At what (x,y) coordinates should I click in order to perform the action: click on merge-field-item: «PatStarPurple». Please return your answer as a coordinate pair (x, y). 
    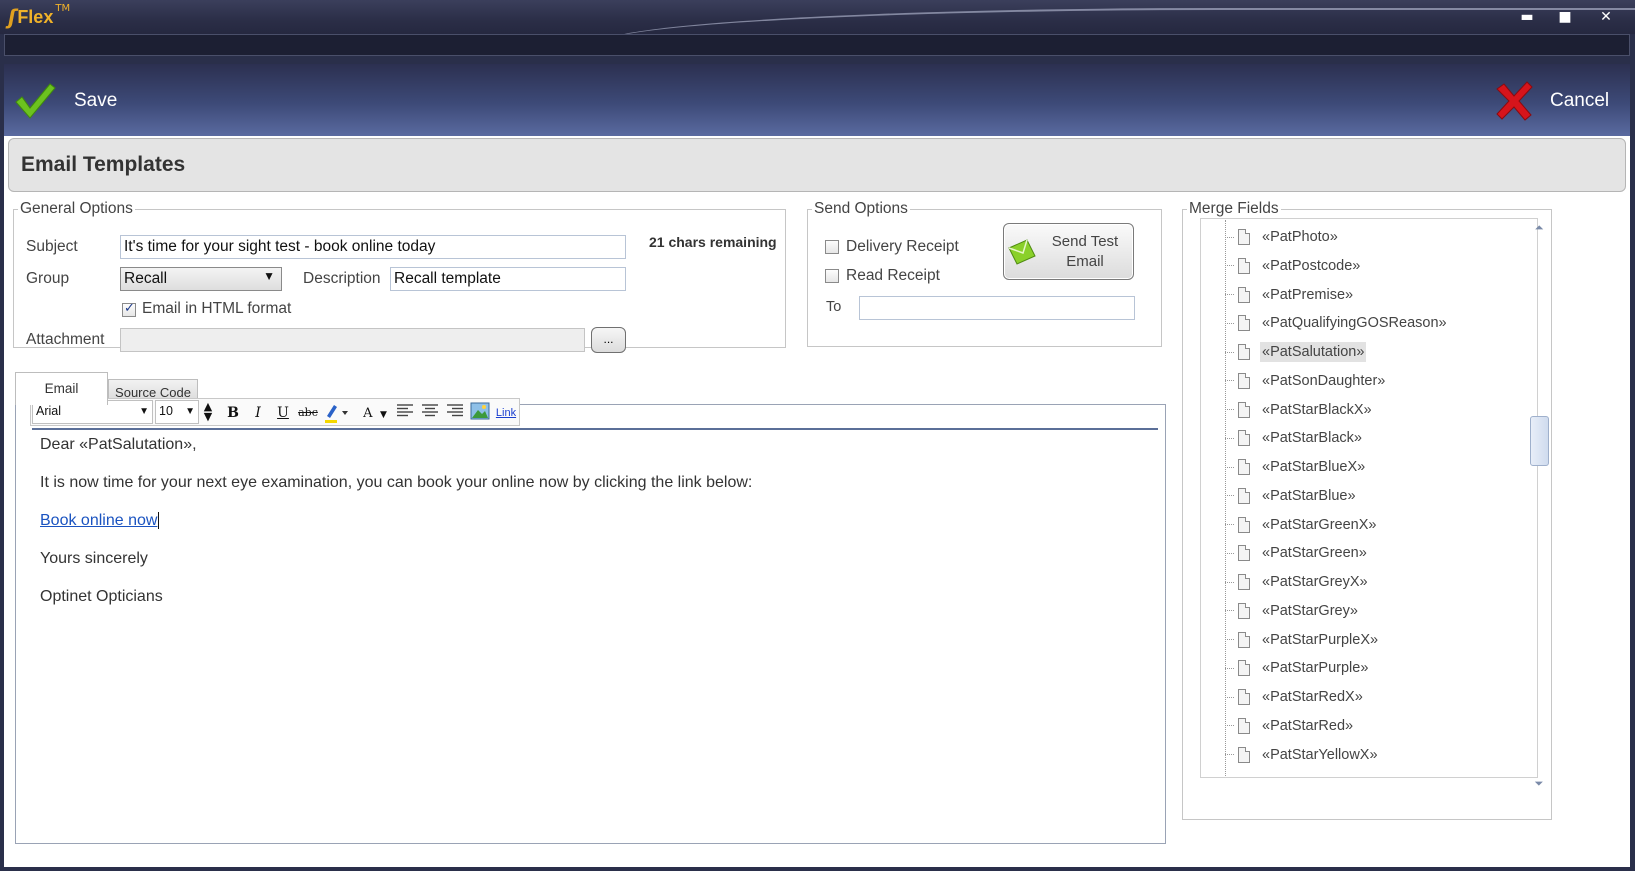
    Looking at the image, I should click on (1285, 668).